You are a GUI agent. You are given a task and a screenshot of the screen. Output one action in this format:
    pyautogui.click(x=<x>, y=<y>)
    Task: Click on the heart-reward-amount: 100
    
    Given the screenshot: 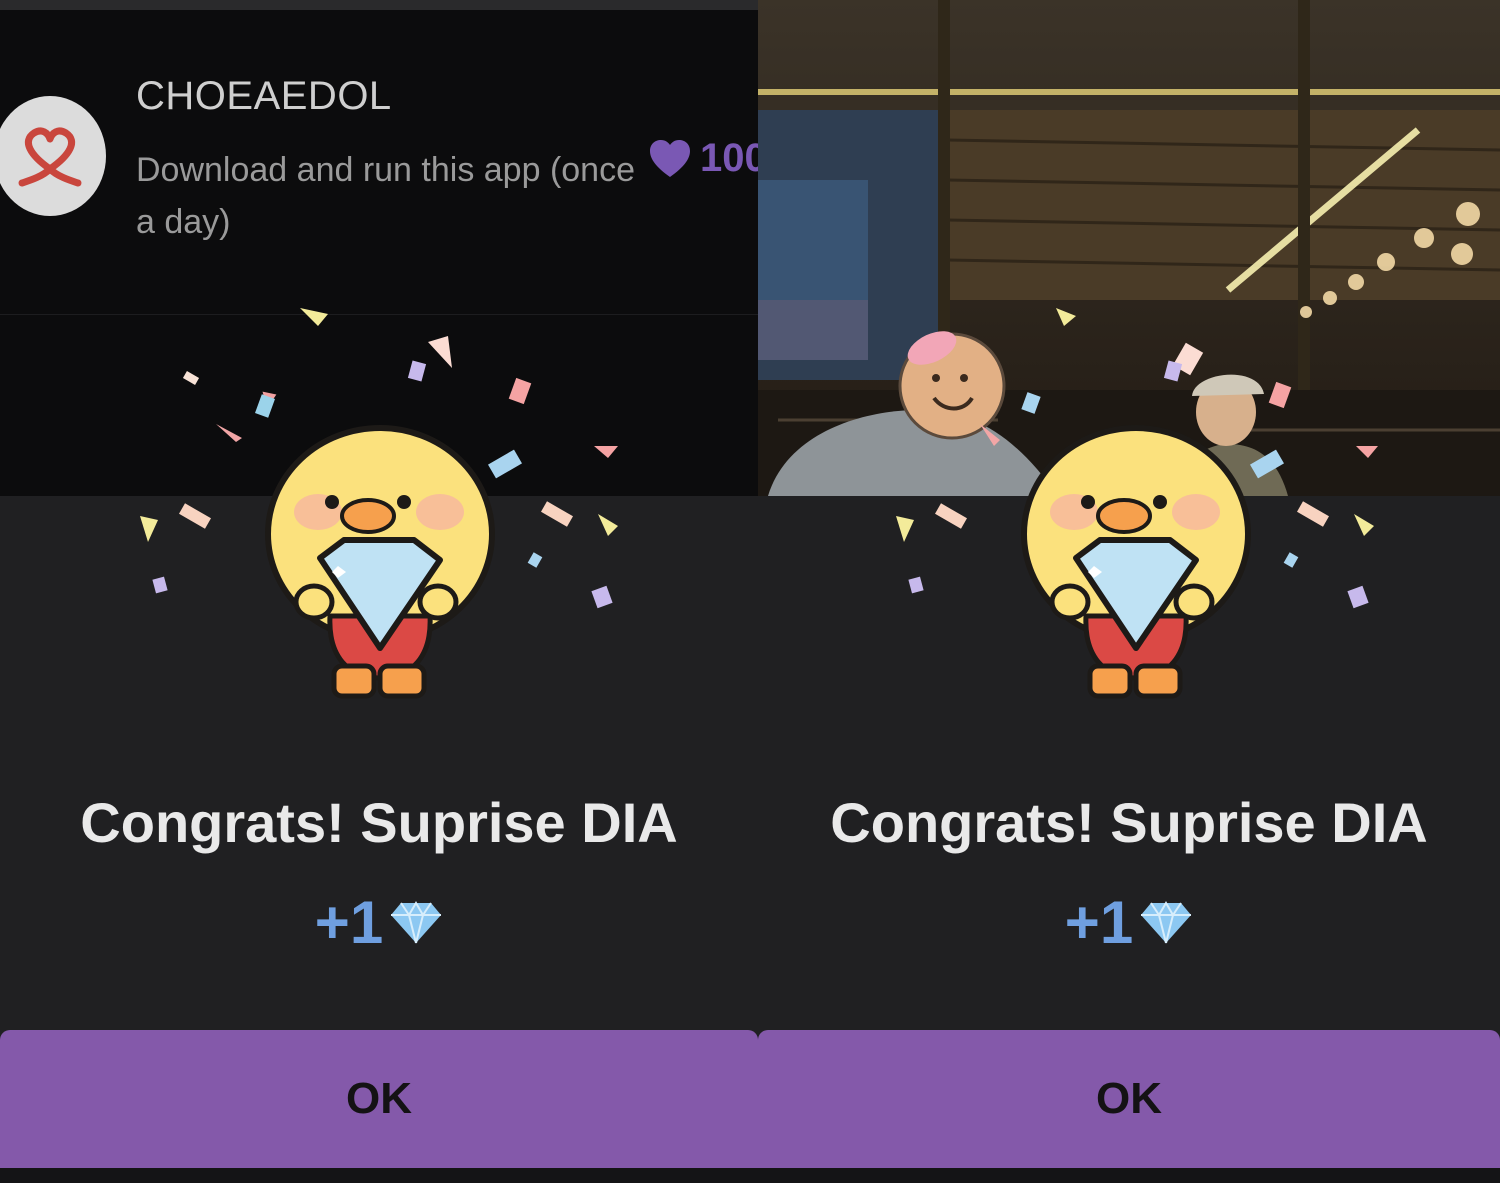 What is the action you would take?
    pyautogui.click(x=729, y=158)
    